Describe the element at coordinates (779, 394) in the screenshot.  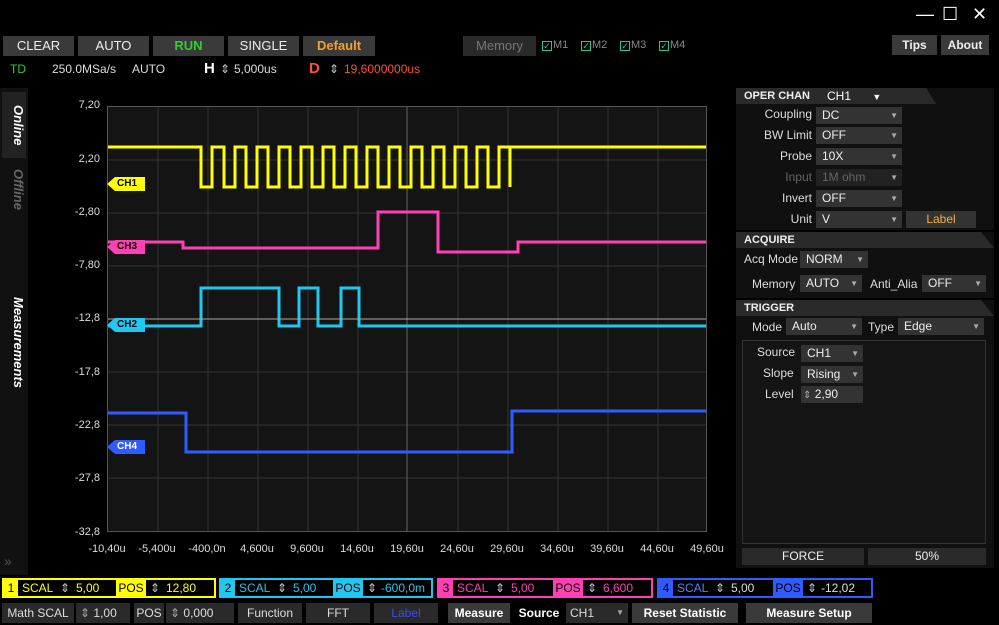
I see `level-label: Level` at that location.